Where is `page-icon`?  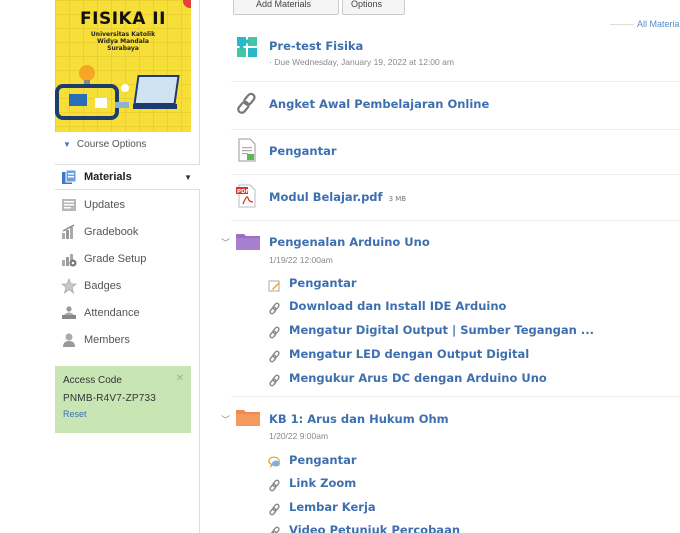
page-icon is located at coordinates (247, 150).